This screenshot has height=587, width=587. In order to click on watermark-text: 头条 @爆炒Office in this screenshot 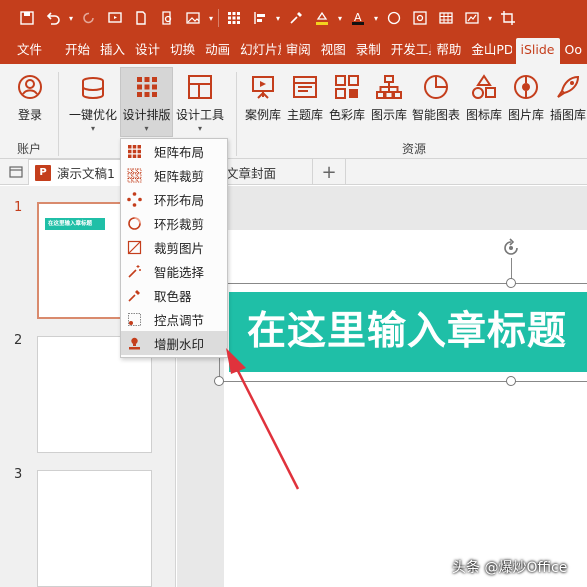, I will do `click(510, 568)`.